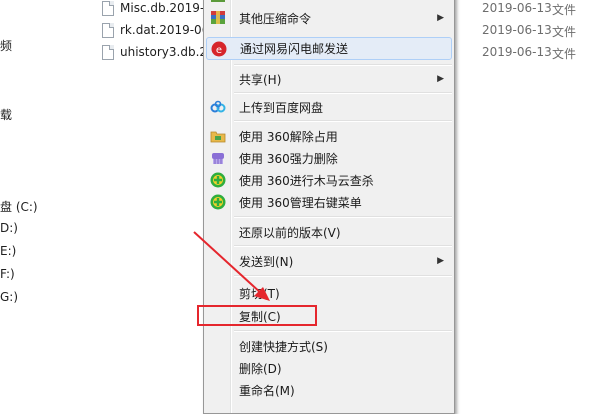  Describe the element at coordinates (231, 266) in the screenshot. I see `annotation-arrow-icon` at that location.